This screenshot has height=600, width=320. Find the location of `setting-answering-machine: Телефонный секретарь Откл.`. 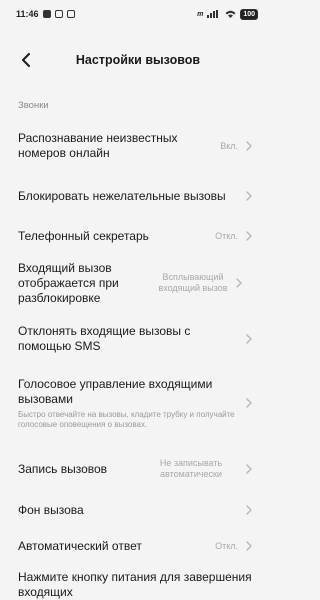

setting-answering-machine: Телефонный секретарь Откл. is located at coordinates (135, 236).